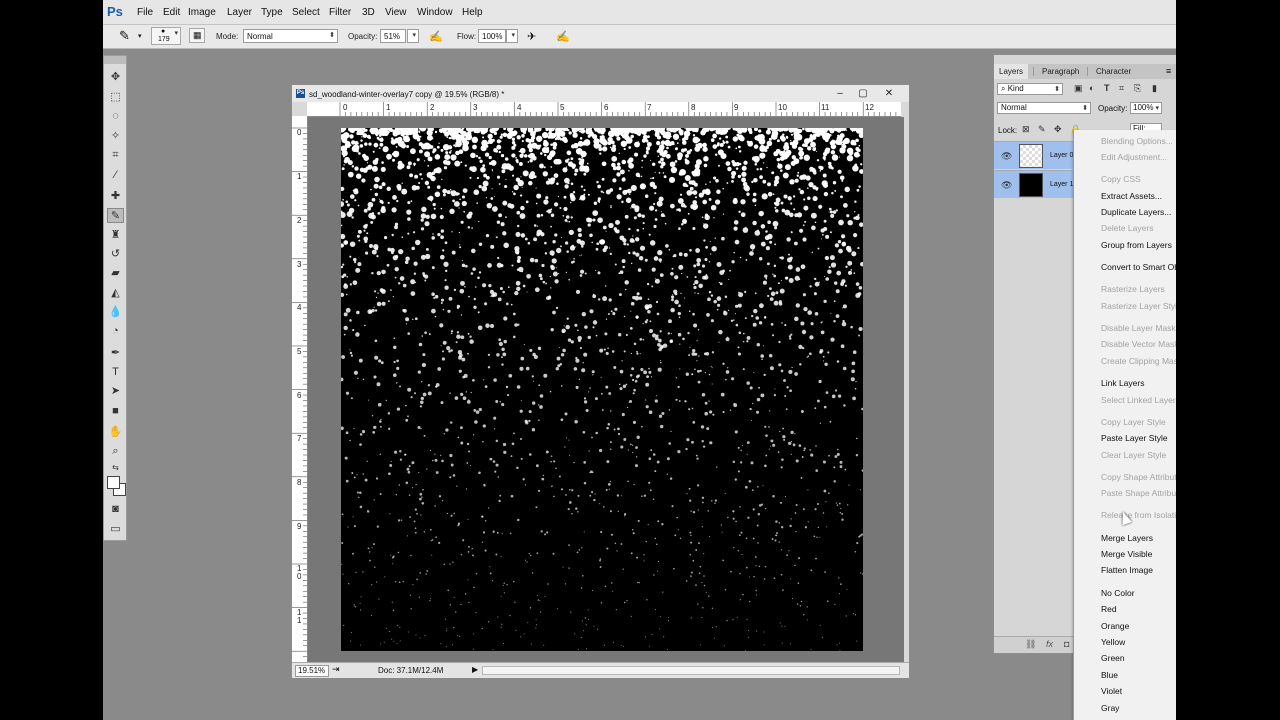 The image size is (1280, 720). What do you see at coordinates (475, 669) in the screenshot?
I see `status-menu-arrow-icon: ▶` at bounding box center [475, 669].